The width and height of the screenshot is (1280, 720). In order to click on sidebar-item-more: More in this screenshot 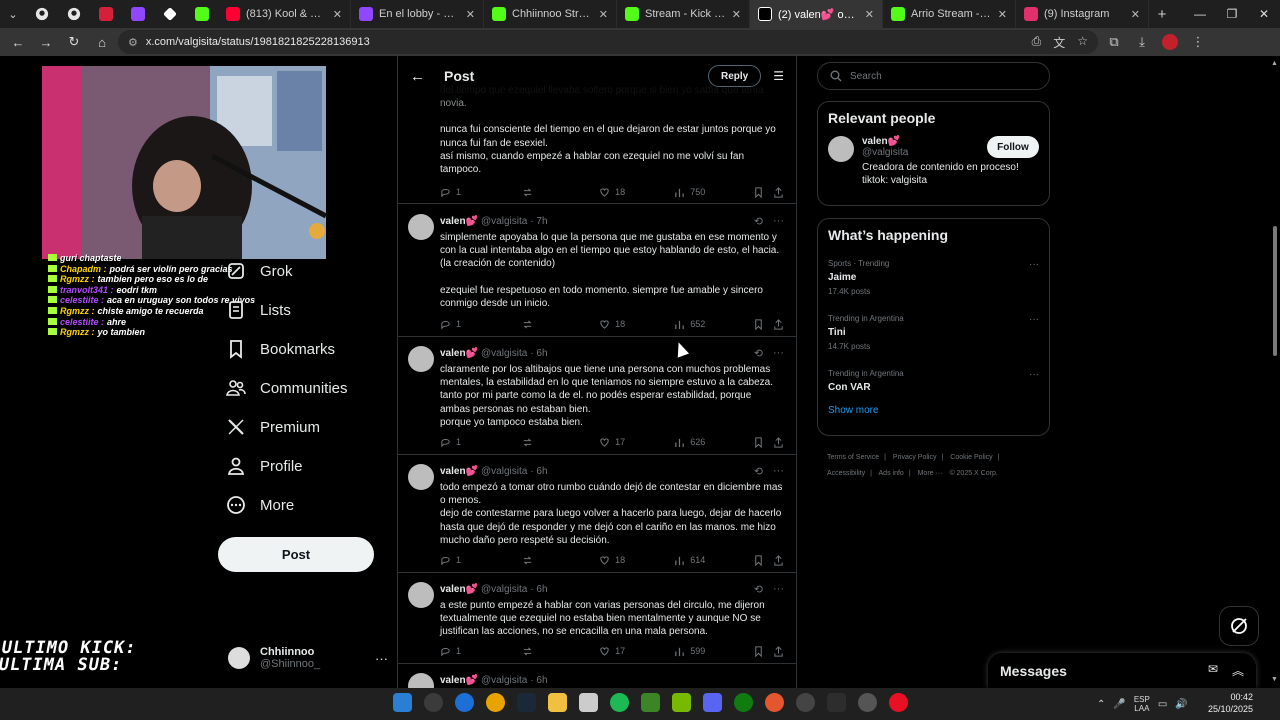, I will do `click(260, 505)`.